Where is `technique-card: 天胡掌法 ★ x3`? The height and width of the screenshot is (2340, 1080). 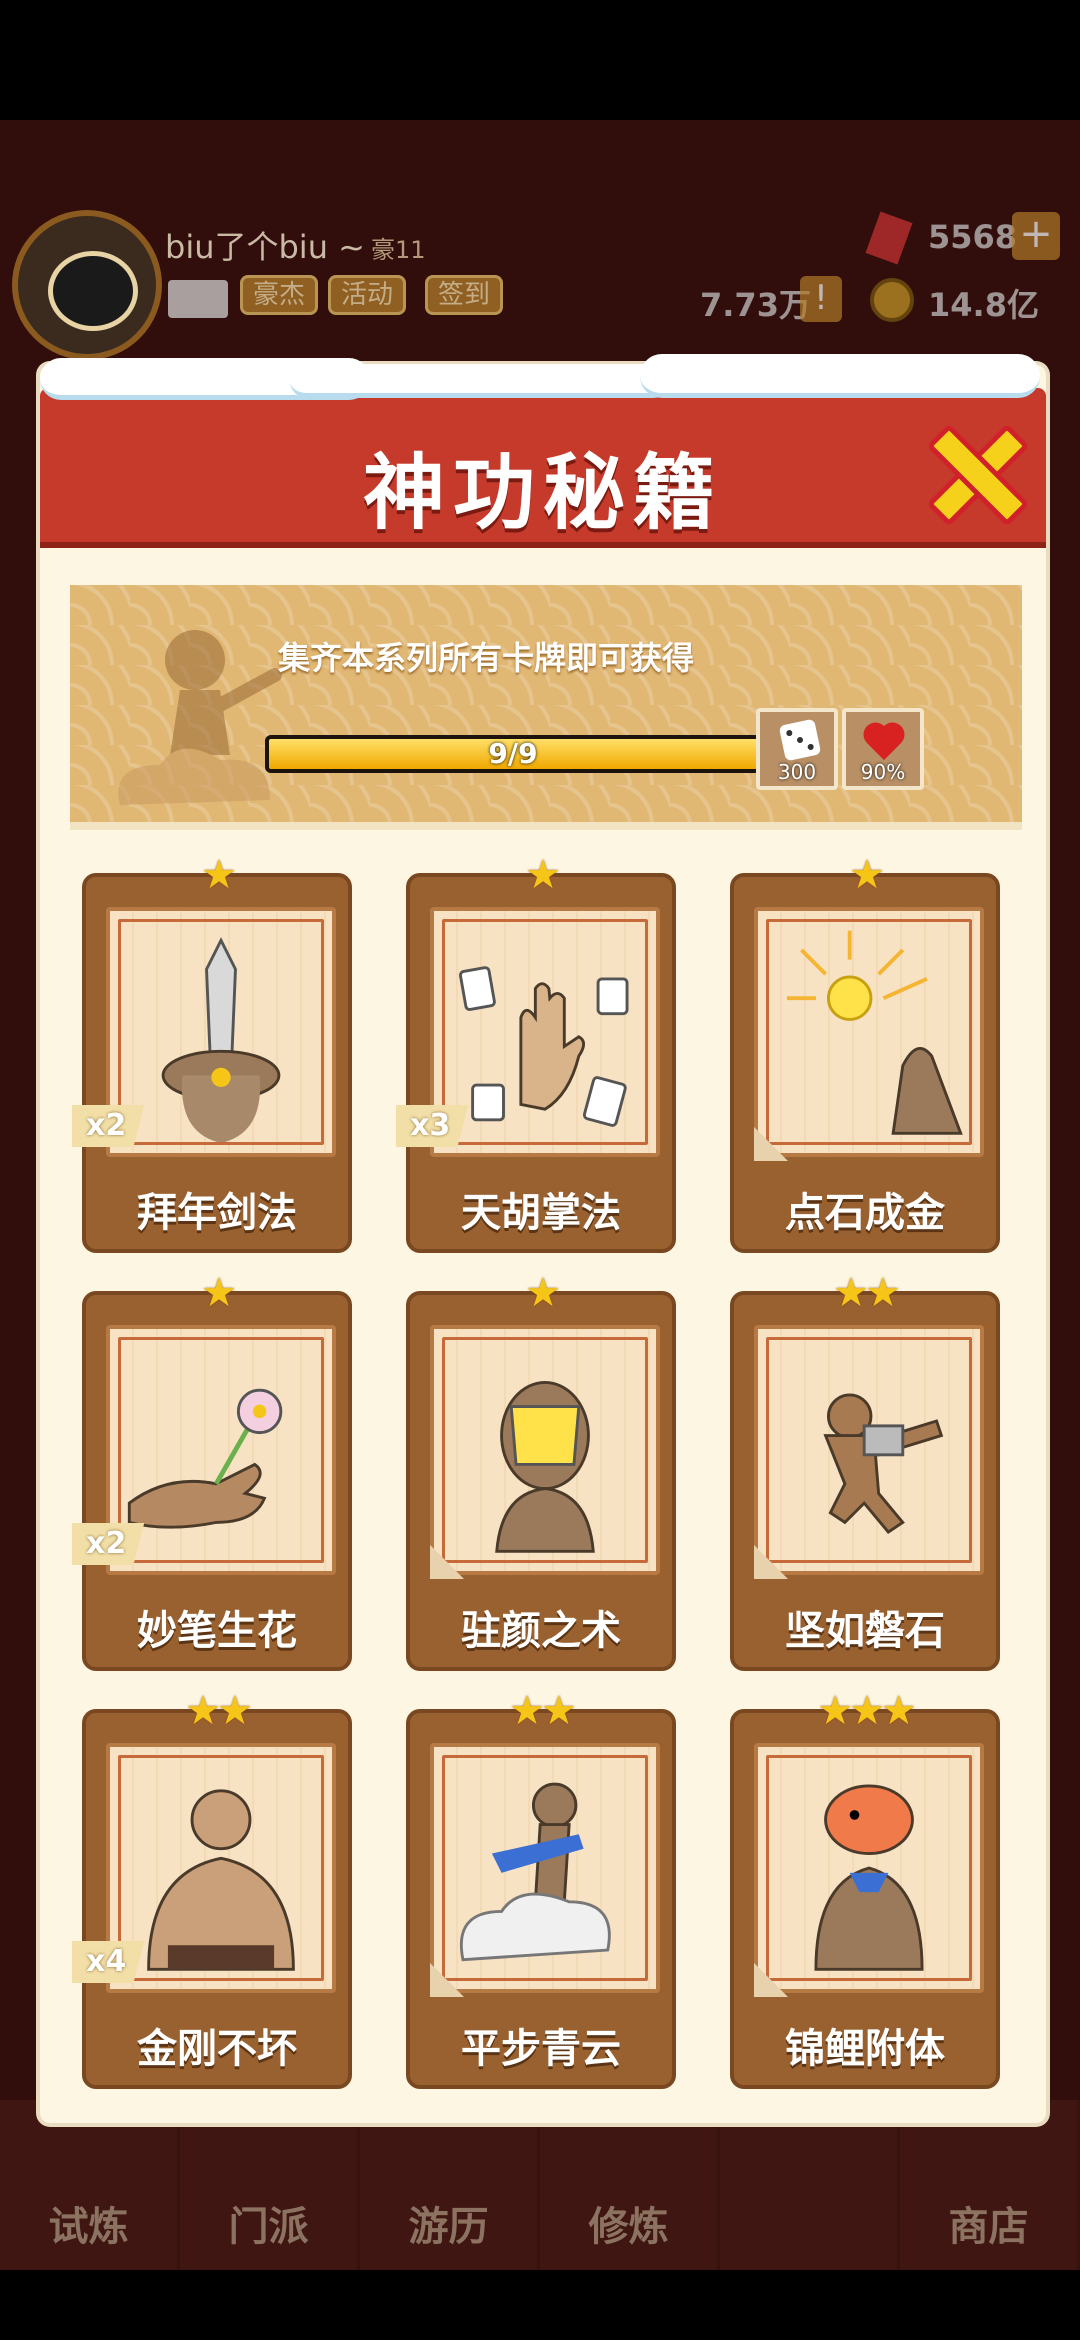 technique-card: 天胡掌法 ★ x3 is located at coordinates (536, 1052).